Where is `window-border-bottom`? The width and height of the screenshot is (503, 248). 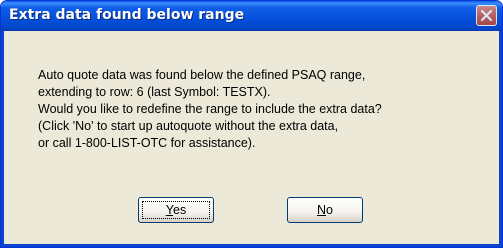 window-border-bottom is located at coordinates (251, 245).